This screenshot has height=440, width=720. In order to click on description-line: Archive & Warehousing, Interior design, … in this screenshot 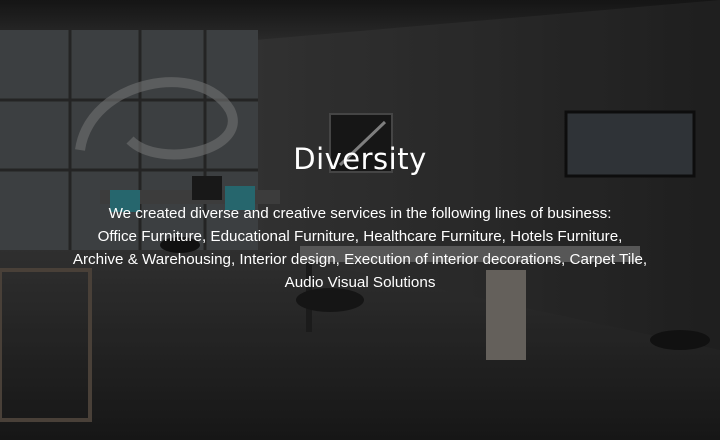, I will do `click(360, 259)`.